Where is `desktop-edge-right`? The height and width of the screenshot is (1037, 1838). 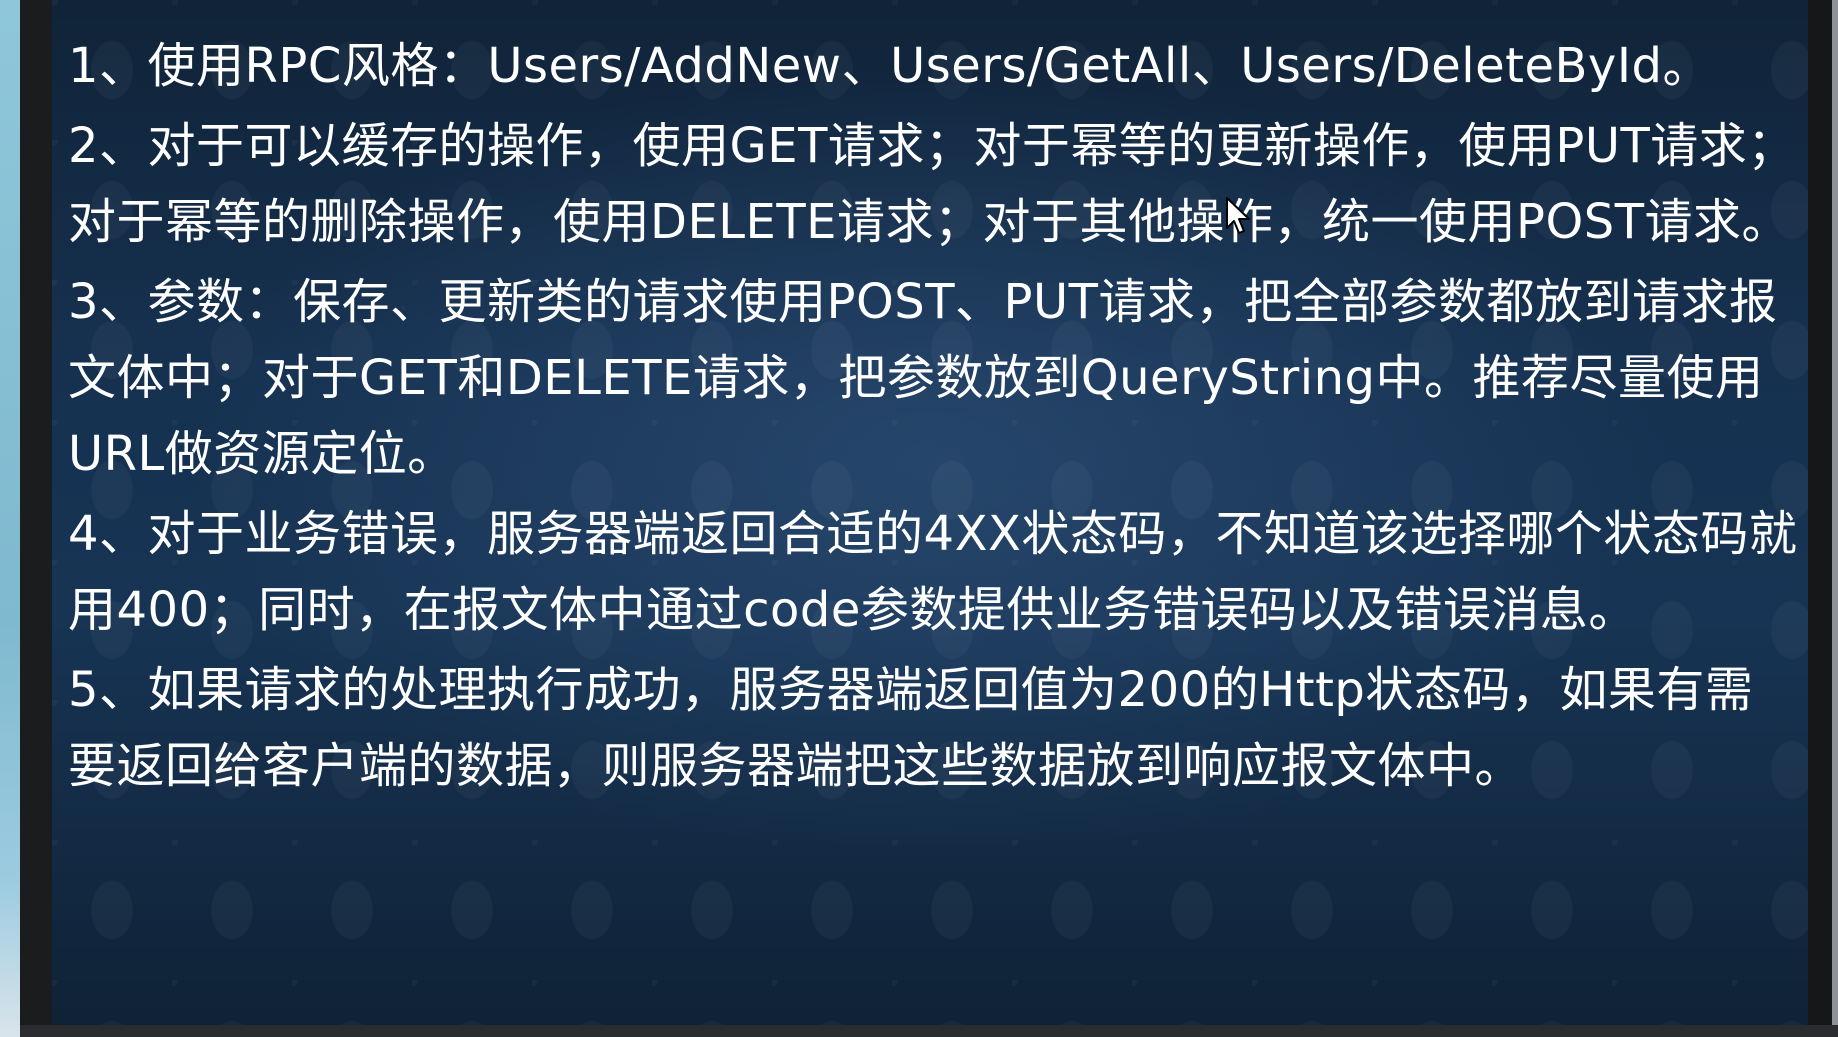
desktop-edge-right is located at coordinates (1835, 518).